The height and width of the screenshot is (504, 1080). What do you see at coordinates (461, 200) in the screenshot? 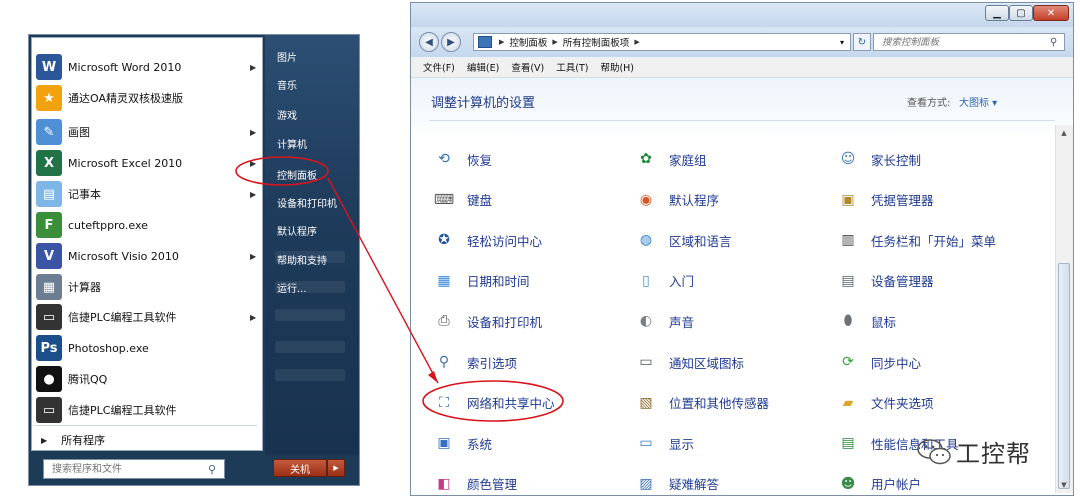
I see `control-panel-item: ⌨ 键盘` at bounding box center [461, 200].